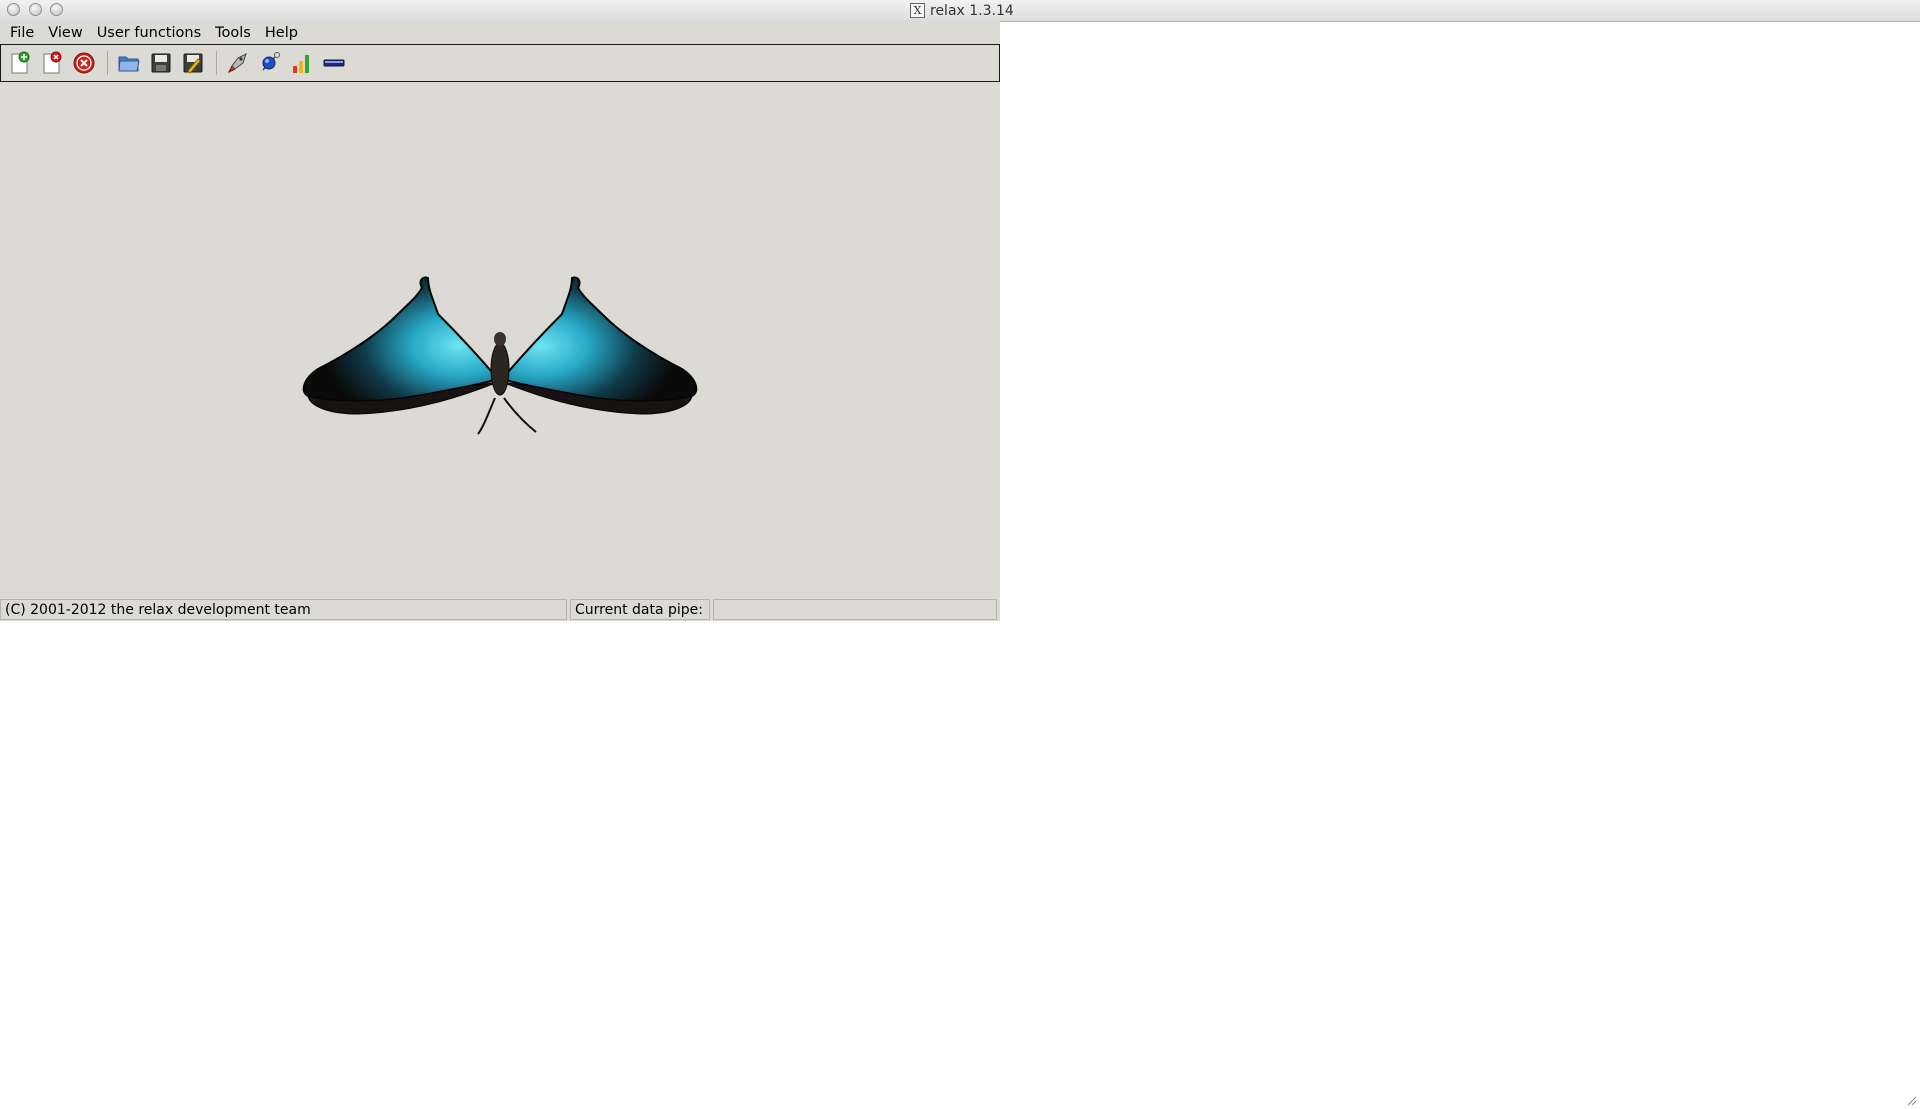  What do you see at coordinates (281, 33) in the screenshot?
I see `menu-help: Help` at bounding box center [281, 33].